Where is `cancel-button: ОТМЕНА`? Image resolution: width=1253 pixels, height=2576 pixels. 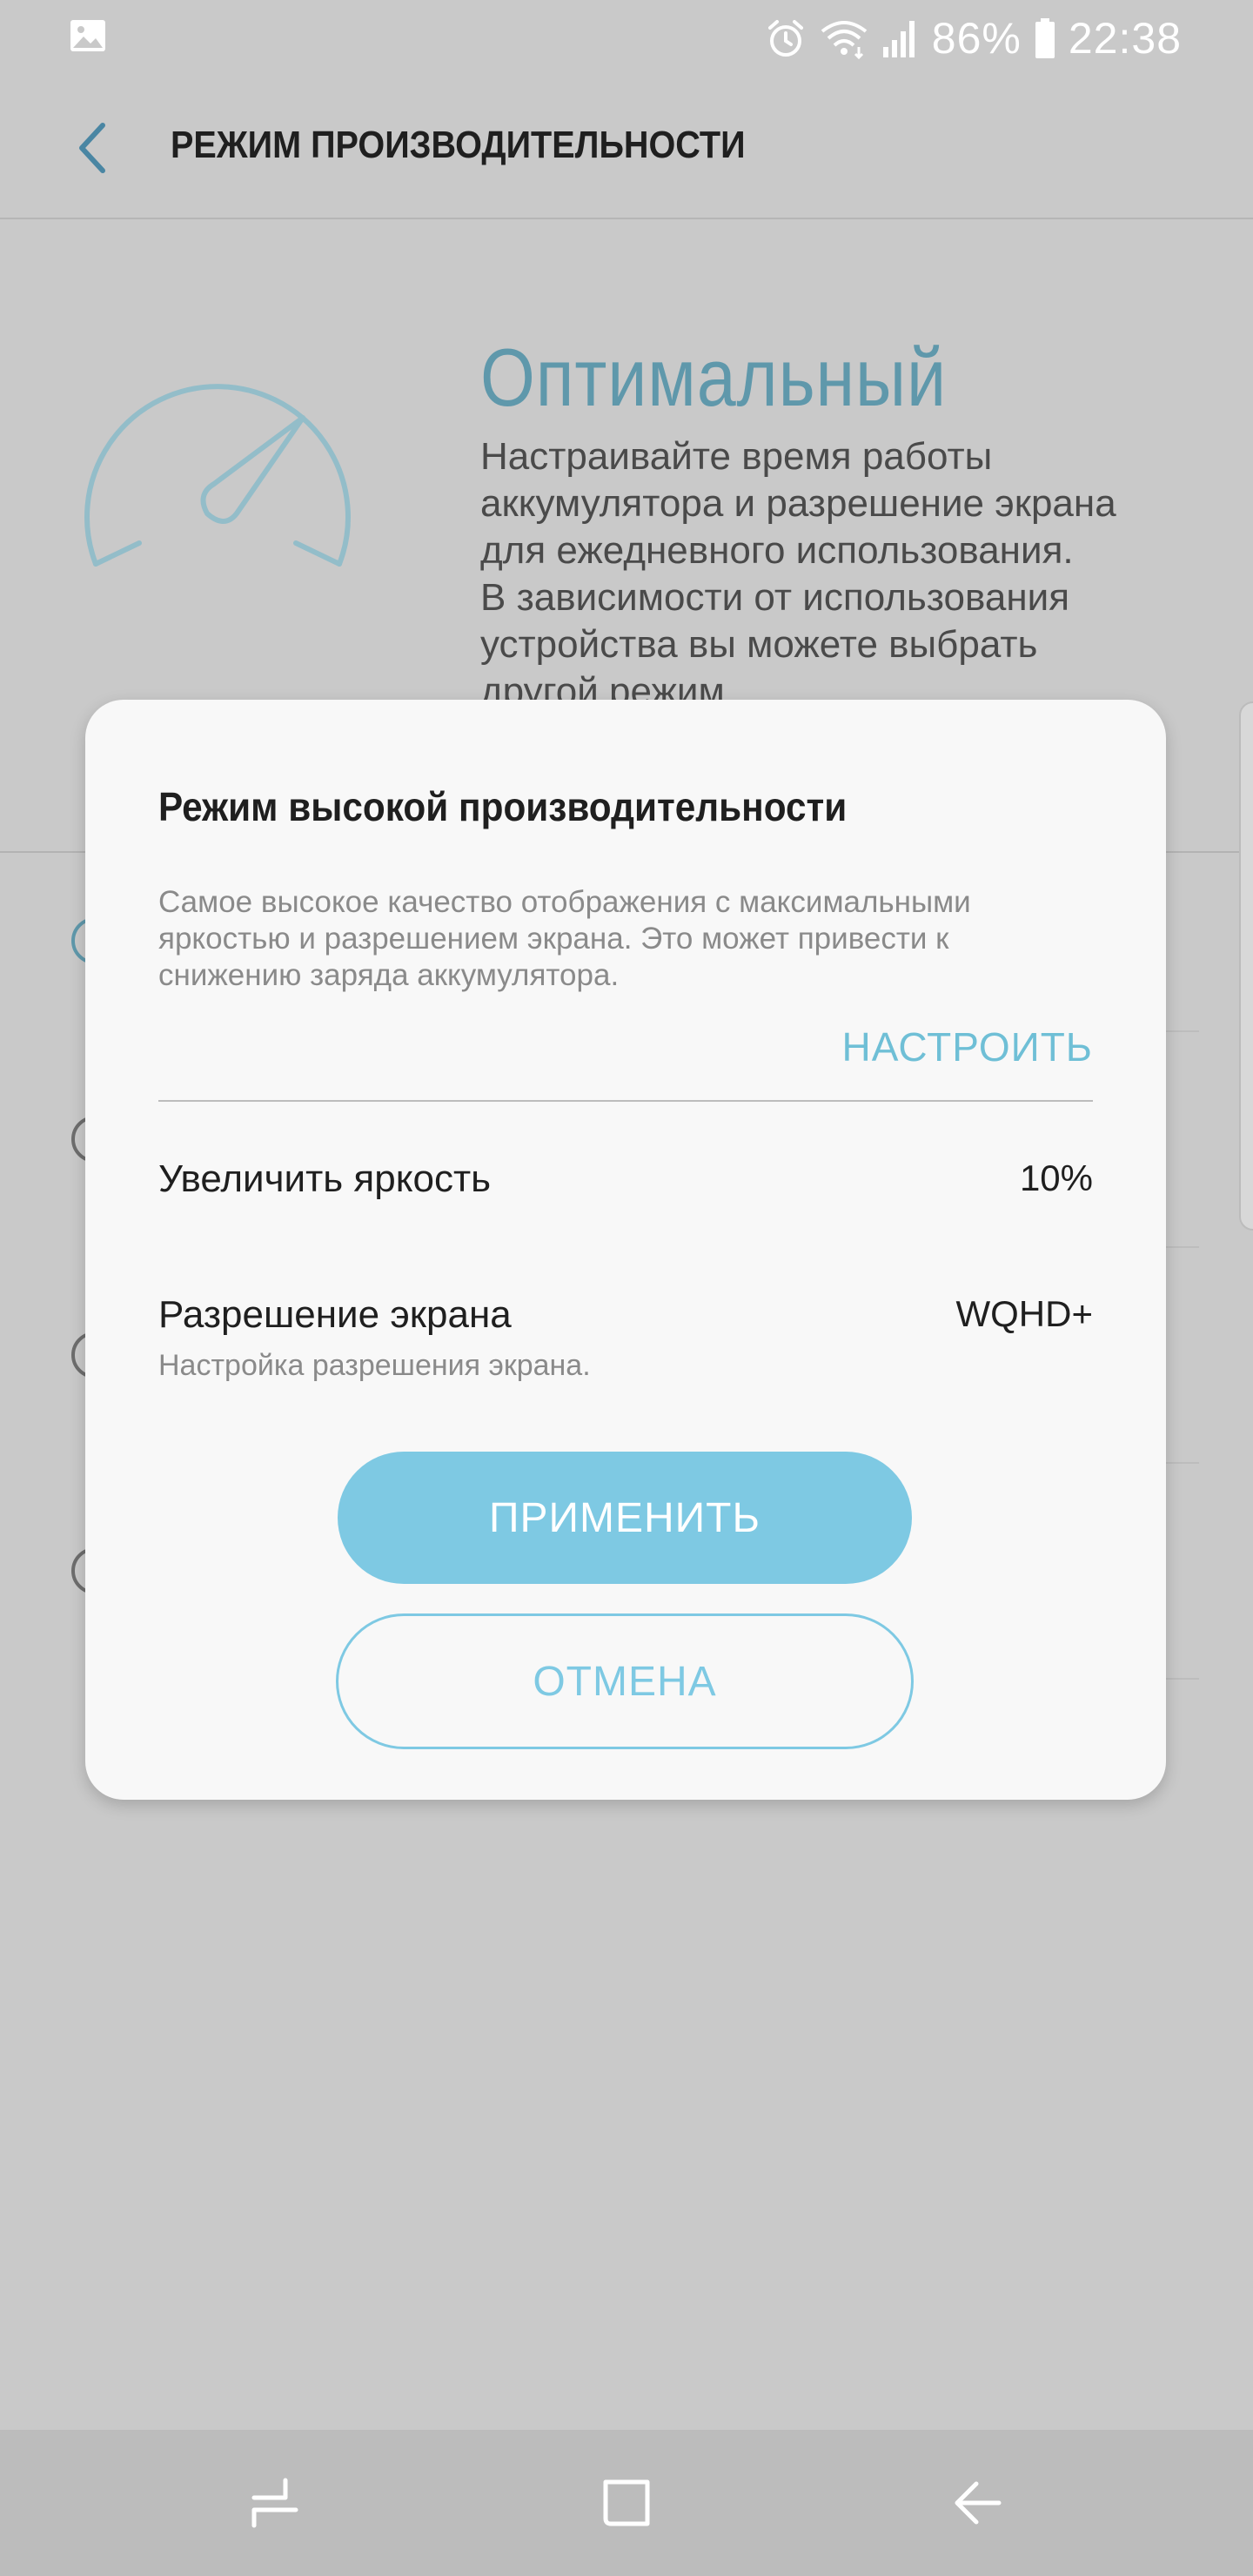 cancel-button: ОТМЕНА is located at coordinates (625, 1681).